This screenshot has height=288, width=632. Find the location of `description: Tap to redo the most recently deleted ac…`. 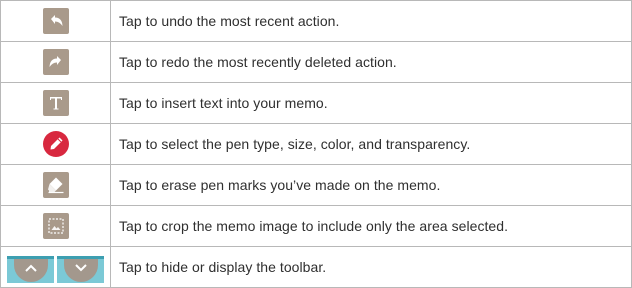

description: Tap to redo the most recently deleted ac… is located at coordinates (371, 62).